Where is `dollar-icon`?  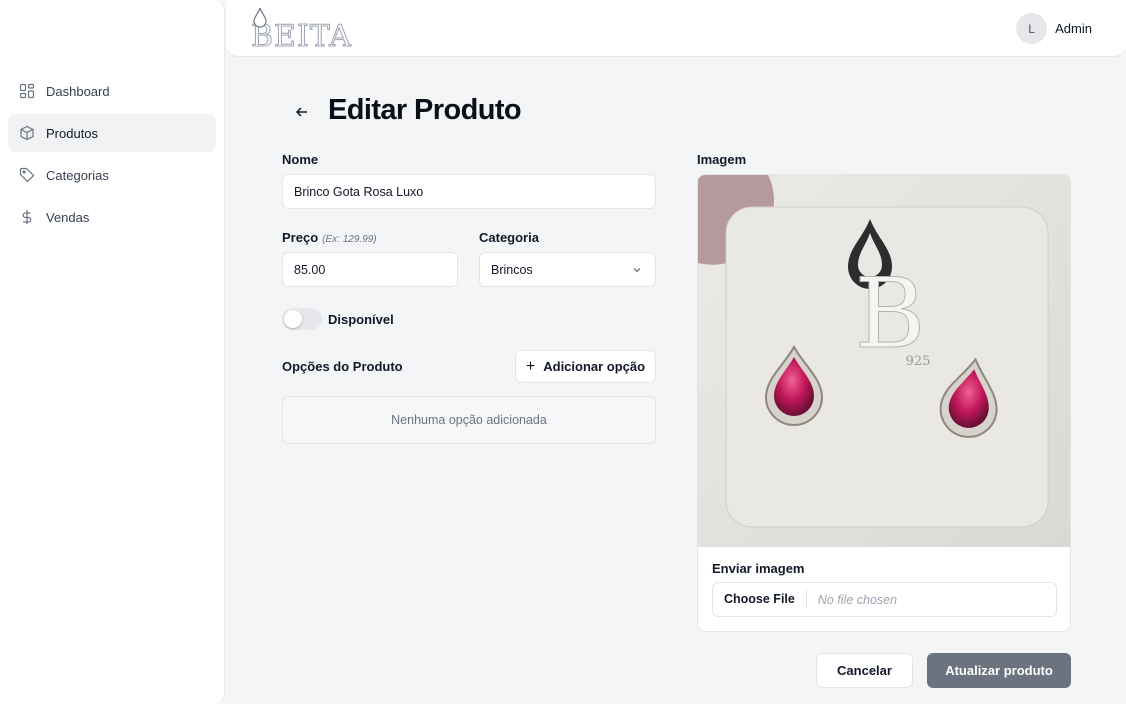
dollar-icon is located at coordinates (27, 217).